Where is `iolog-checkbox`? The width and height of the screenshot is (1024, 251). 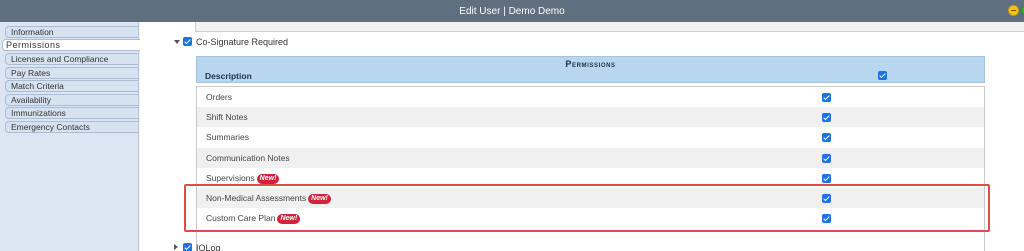 iolog-checkbox is located at coordinates (187, 247).